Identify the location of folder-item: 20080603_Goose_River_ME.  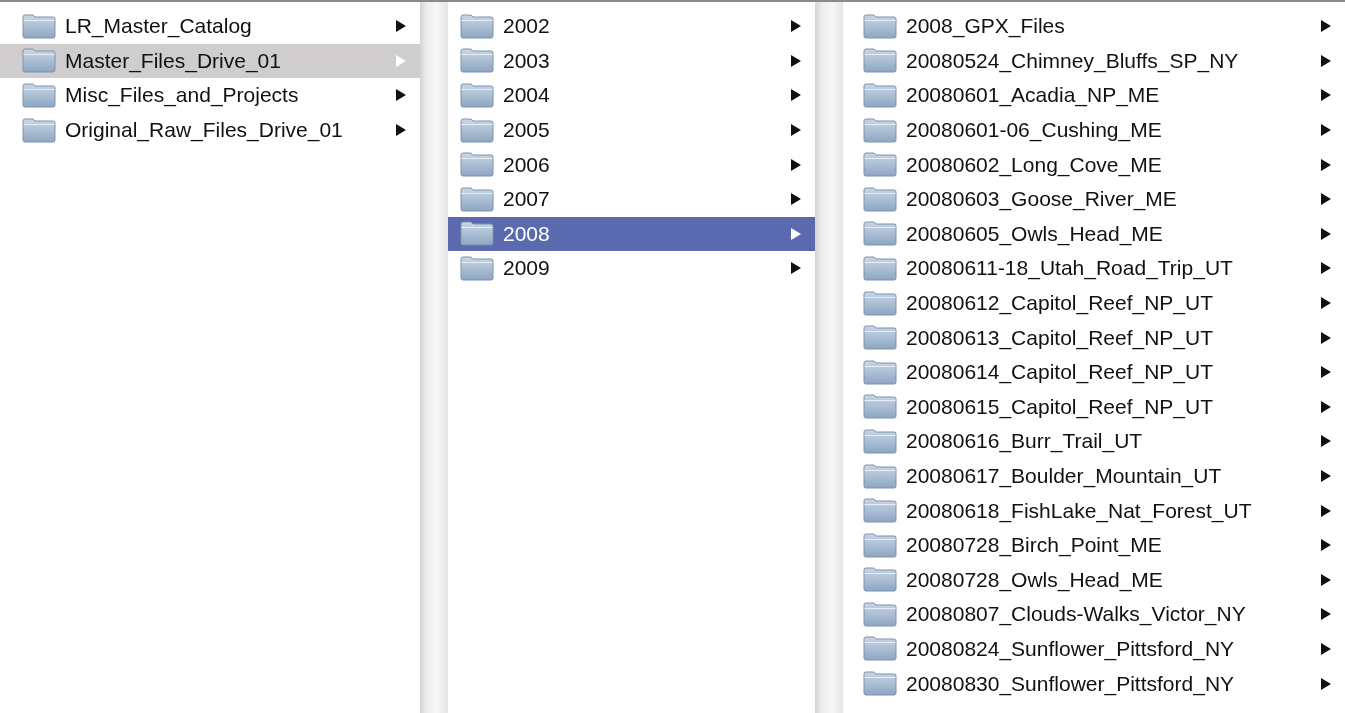
(1094, 199).